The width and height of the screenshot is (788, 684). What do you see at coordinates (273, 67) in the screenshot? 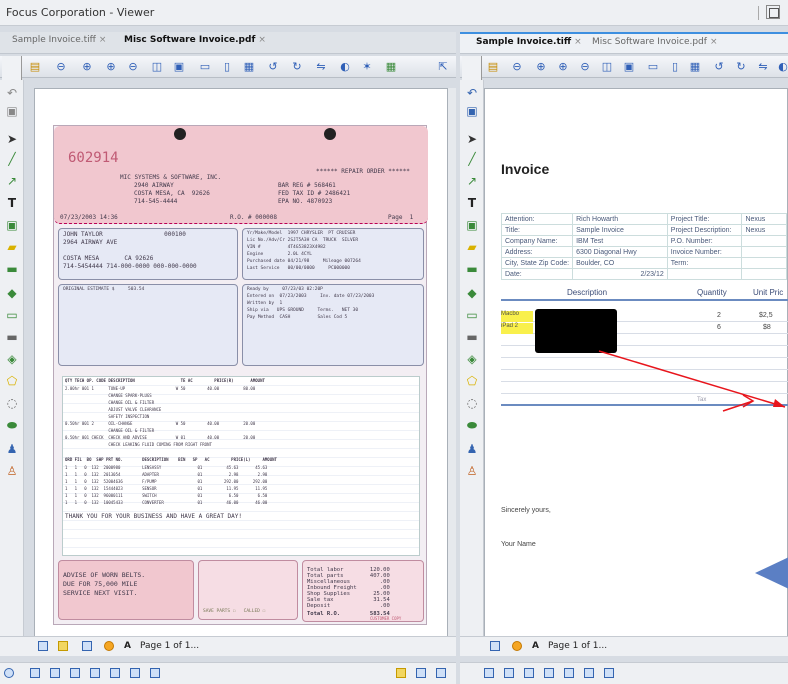
I see `rotate-left-icon: ↺` at bounding box center [273, 67].